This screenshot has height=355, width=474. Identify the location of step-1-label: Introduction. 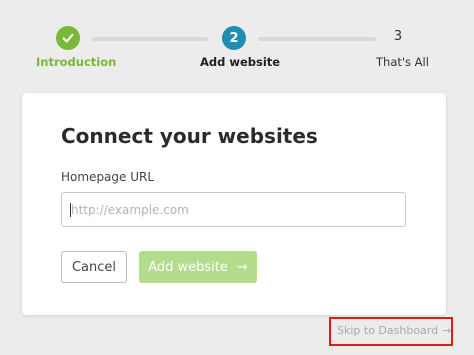
(76, 62).